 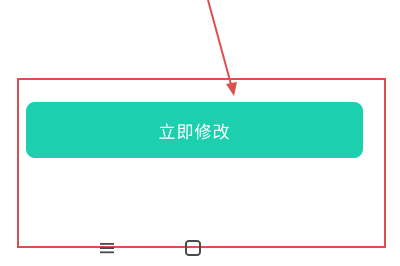 What do you see at coordinates (193, 248) in the screenshot?
I see `home-square-icon` at bounding box center [193, 248].